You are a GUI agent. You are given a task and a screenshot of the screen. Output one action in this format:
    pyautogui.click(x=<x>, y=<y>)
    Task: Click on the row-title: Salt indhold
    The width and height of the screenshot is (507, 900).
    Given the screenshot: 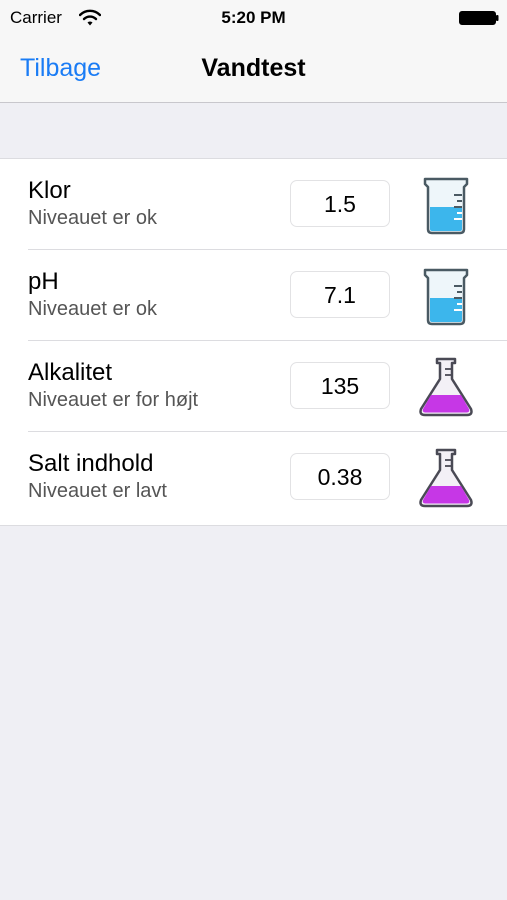 What is the action you would take?
    pyautogui.click(x=91, y=463)
    